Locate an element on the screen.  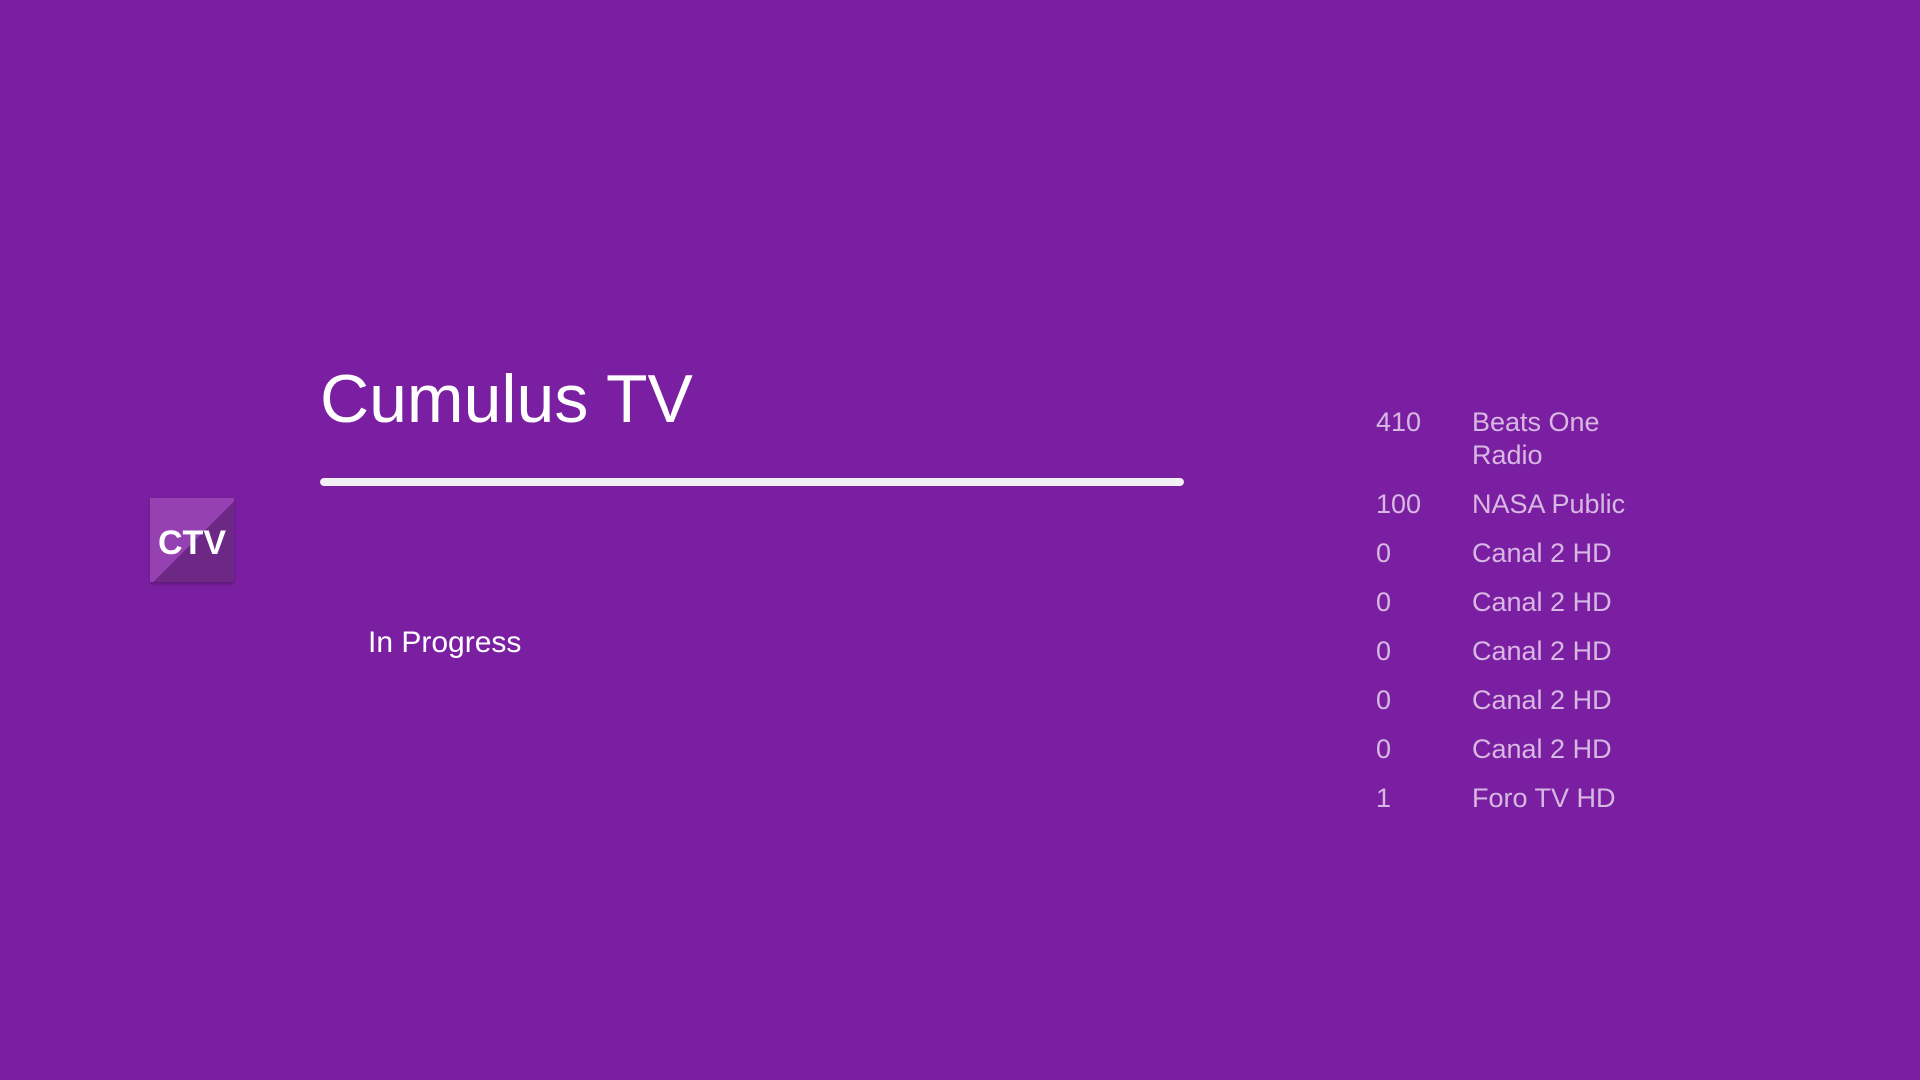
app-logo-icon: CTV is located at coordinates (192, 540).